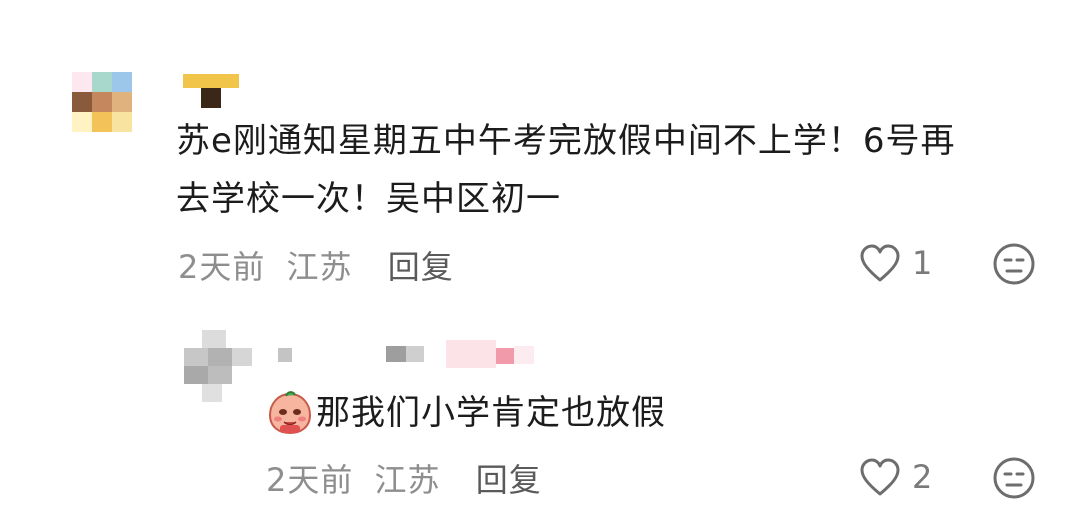 The image size is (1080, 526). Describe the element at coordinates (566, 170) in the screenshot. I see `comment-text: 苏e刚通知星期五中午考完放假中间不上学！6号再 去学校一次！吴中区初一` at that location.